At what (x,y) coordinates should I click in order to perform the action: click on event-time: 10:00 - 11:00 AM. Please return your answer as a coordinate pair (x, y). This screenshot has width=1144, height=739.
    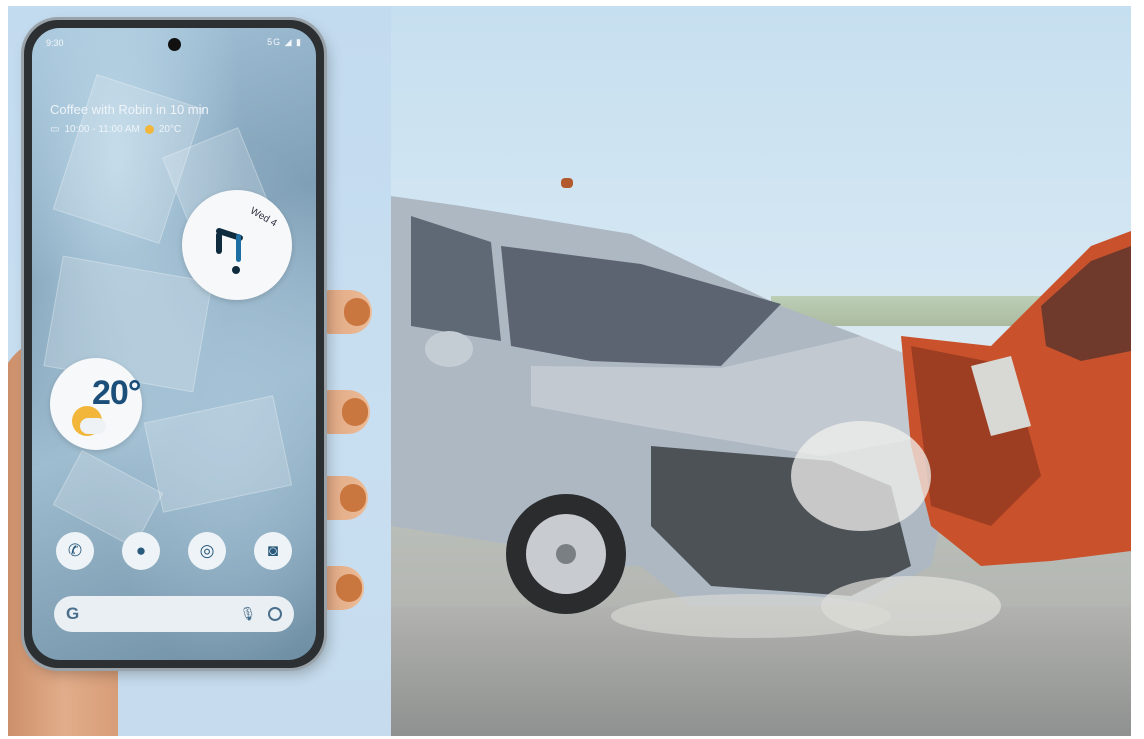
    Looking at the image, I should click on (102, 129).